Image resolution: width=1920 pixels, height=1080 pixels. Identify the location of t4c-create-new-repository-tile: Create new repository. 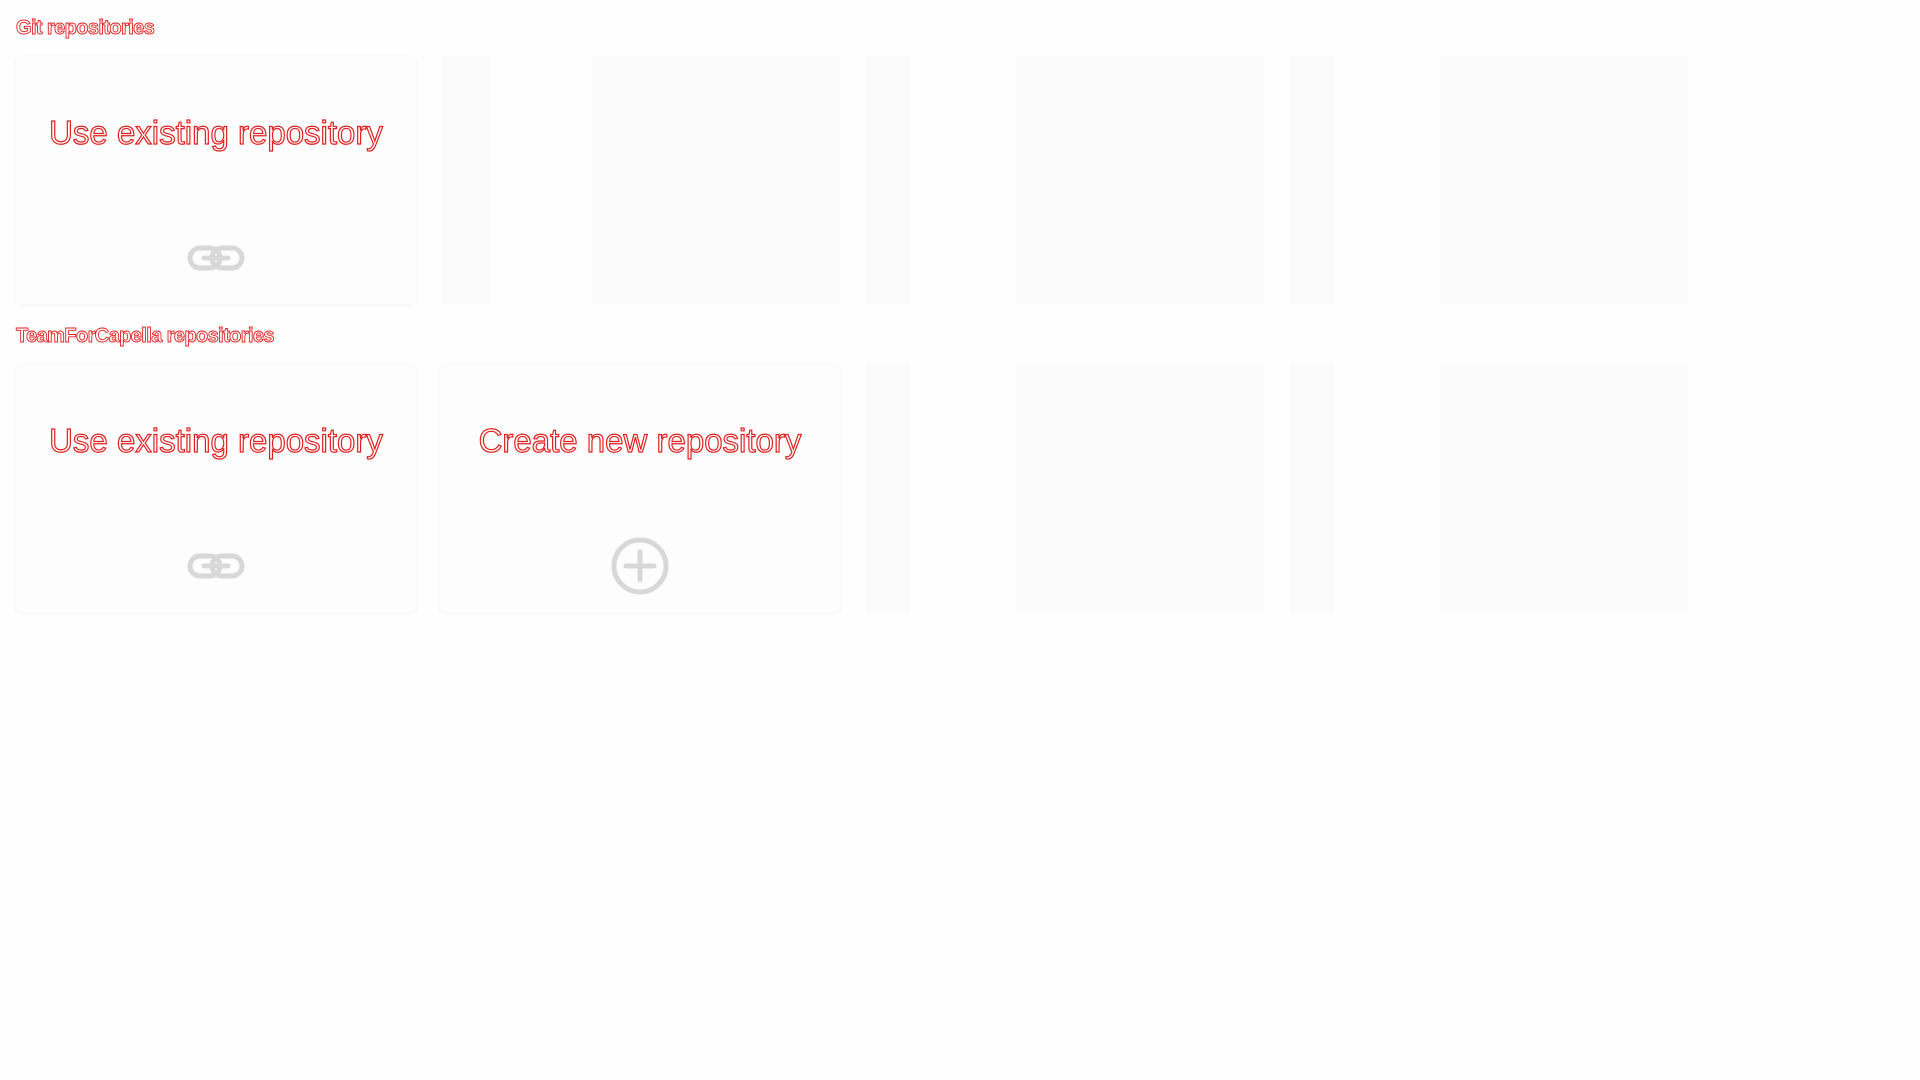
(640, 488).